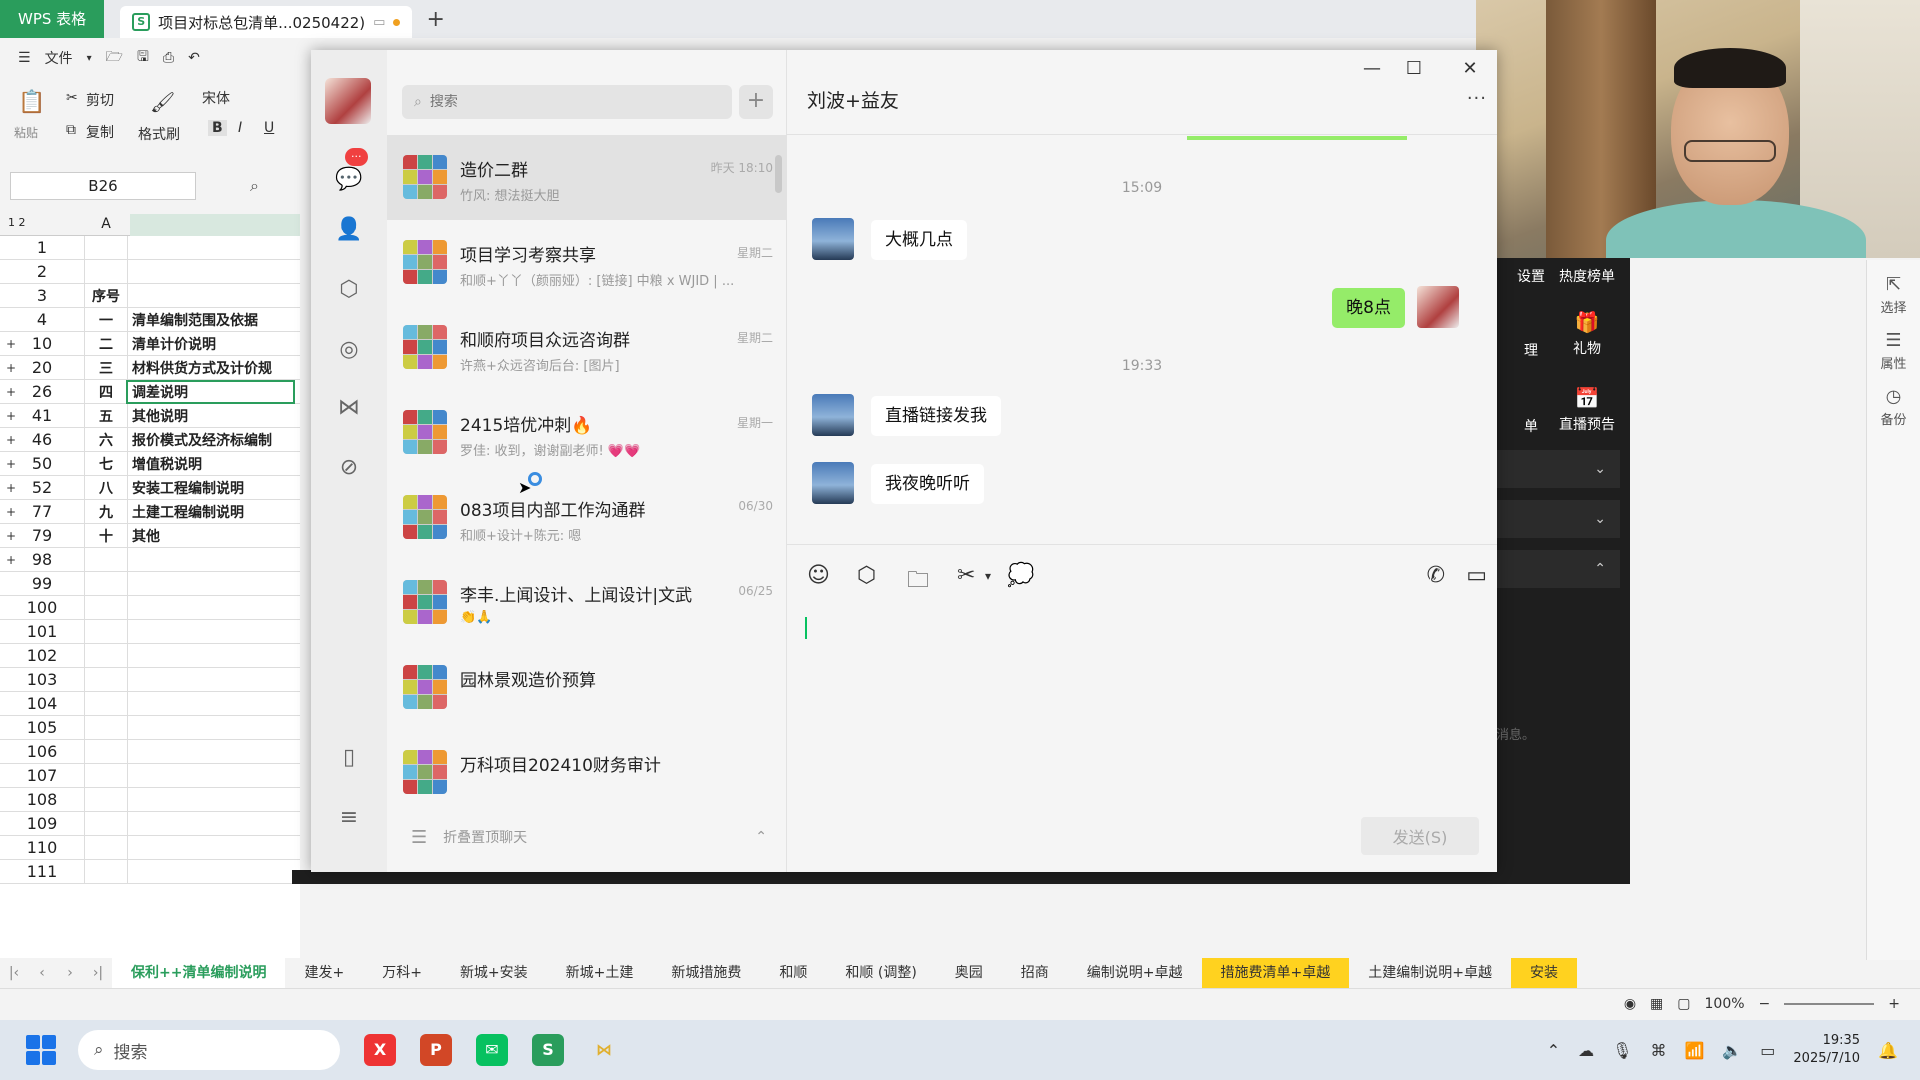 The image size is (1920, 1080). I want to click on row-number: 100, so click(42, 607).